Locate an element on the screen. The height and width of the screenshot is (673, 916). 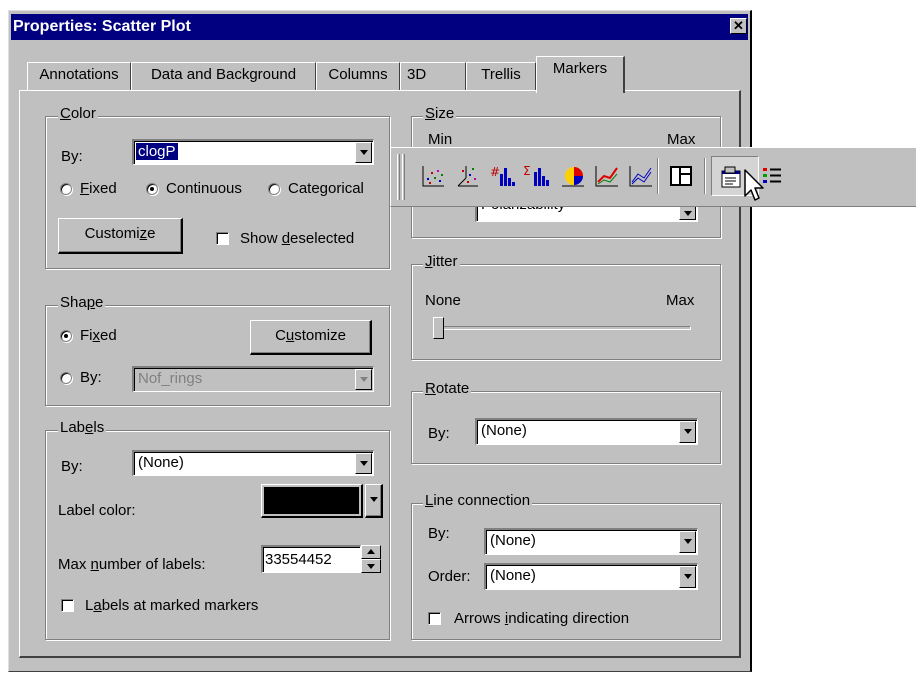
color-customize-button: Customize is located at coordinates (120, 236).